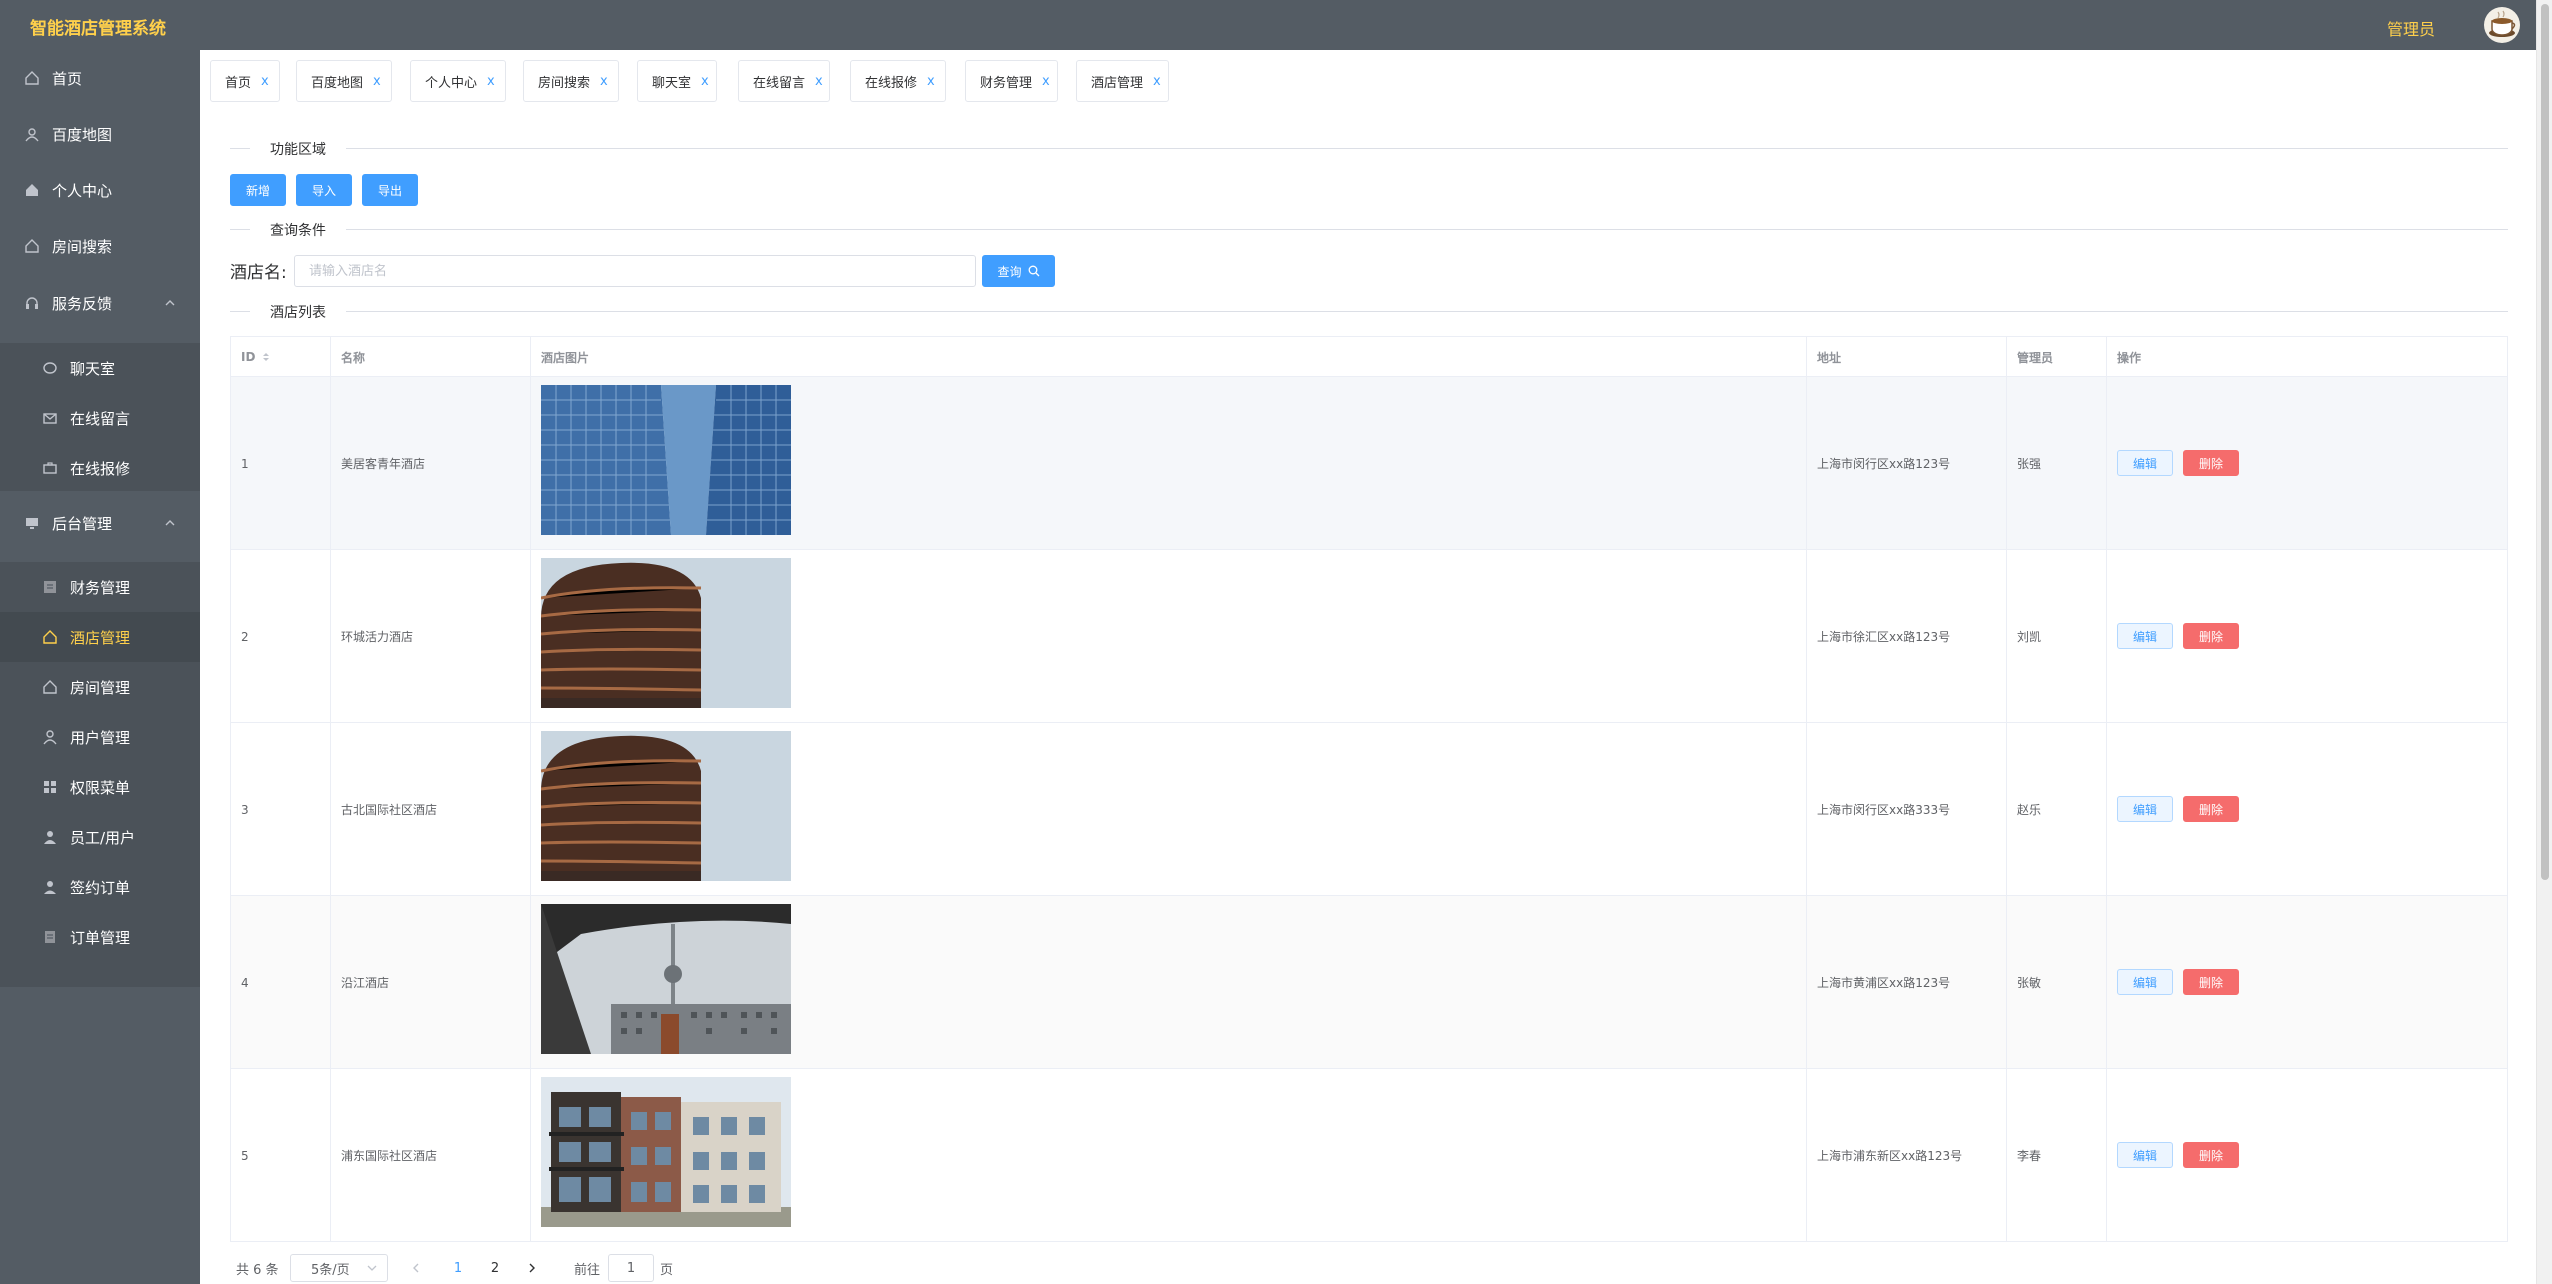 Image resolution: width=2552 pixels, height=1284 pixels. What do you see at coordinates (532, 1268) in the screenshot?
I see `next-page-button` at bounding box center [532, 1268].